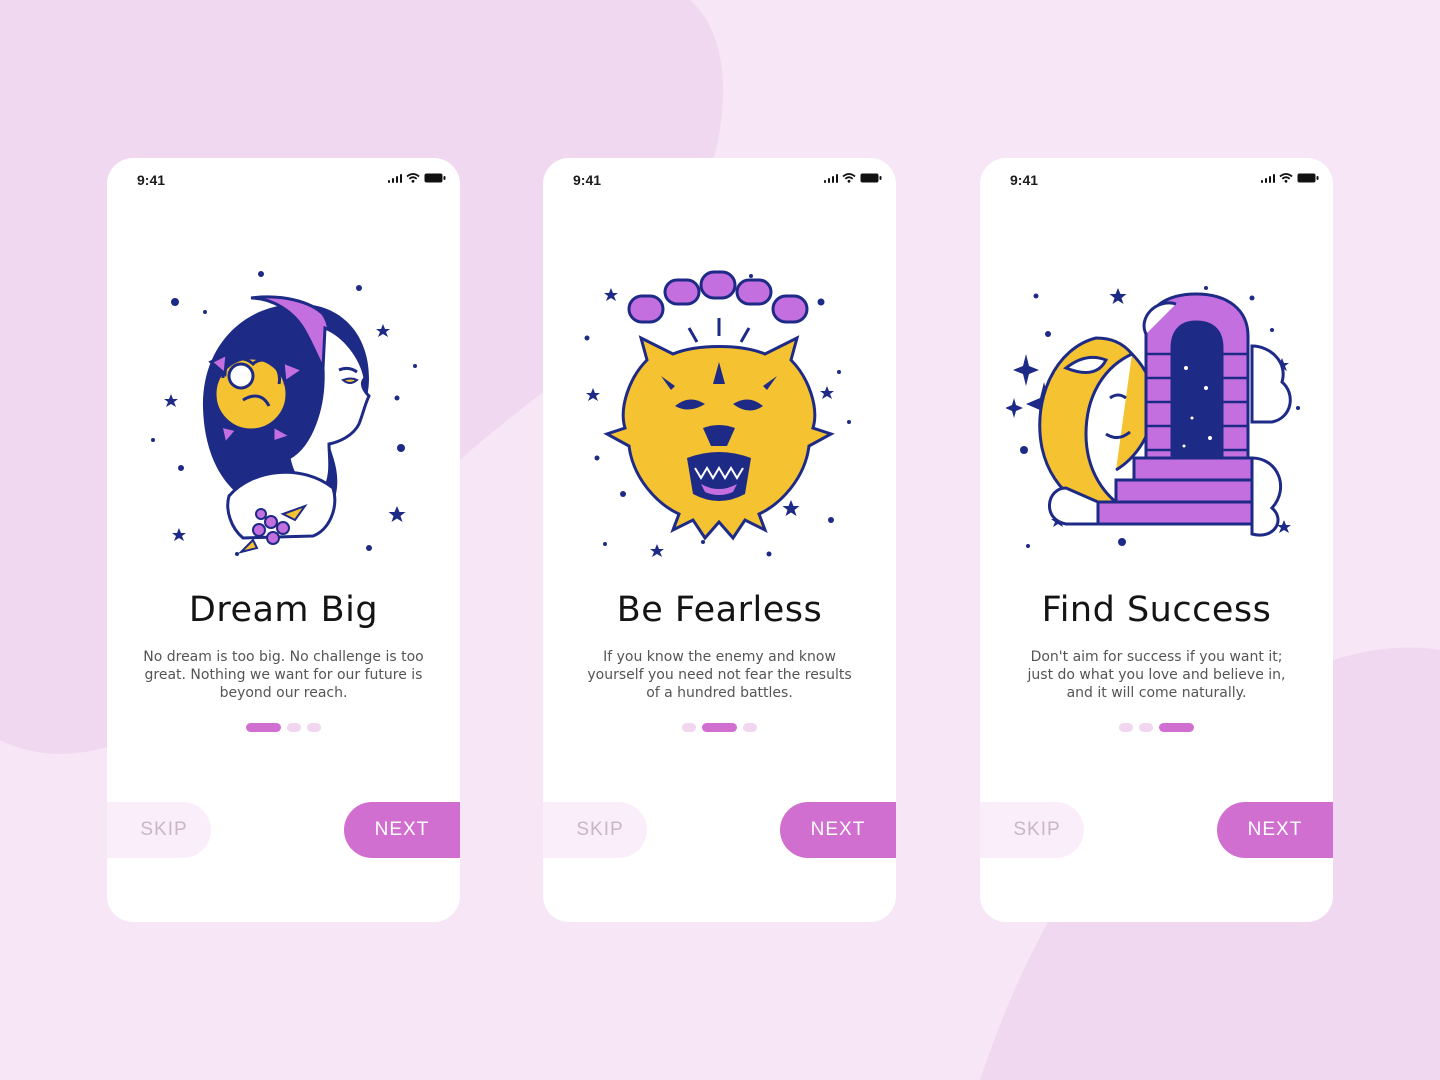 Image resolution: width=1440 pixels, height=1080 pixels. What do you see at coordinates (1156, 413) in the screenshot?
I see `moon-and-door-icon` at bounding box center [1156, 413].